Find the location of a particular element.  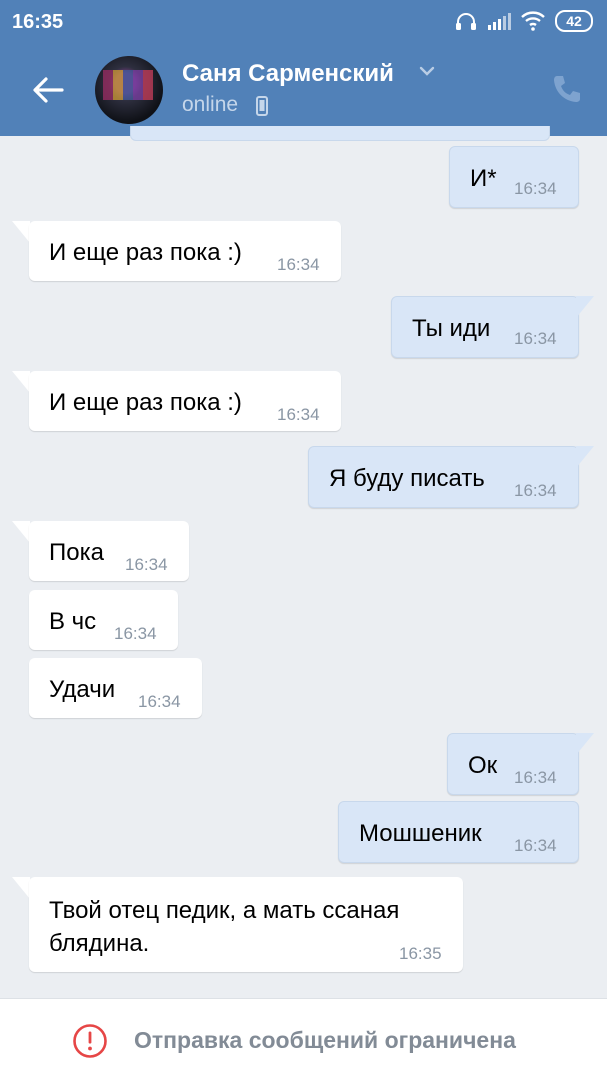

app-header: 16:35 42 Саня Сарменский online is located at coordinates (303, 68).